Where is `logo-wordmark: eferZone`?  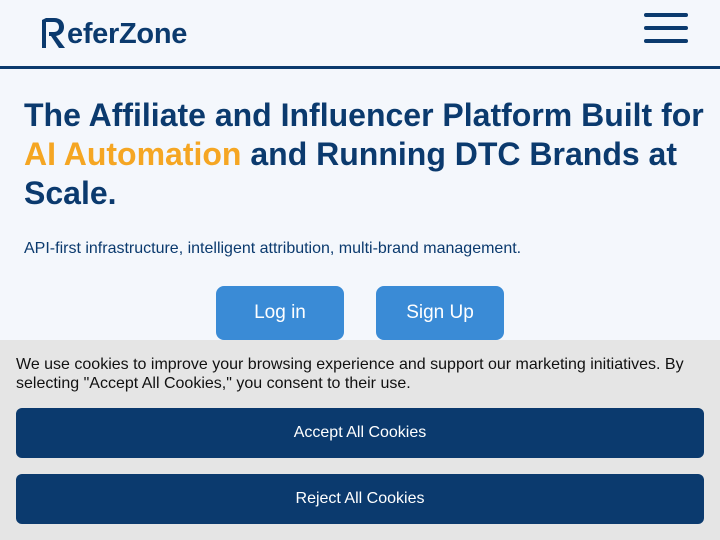
logo-wordmark: eferZone is located at coordinates (127, 34).